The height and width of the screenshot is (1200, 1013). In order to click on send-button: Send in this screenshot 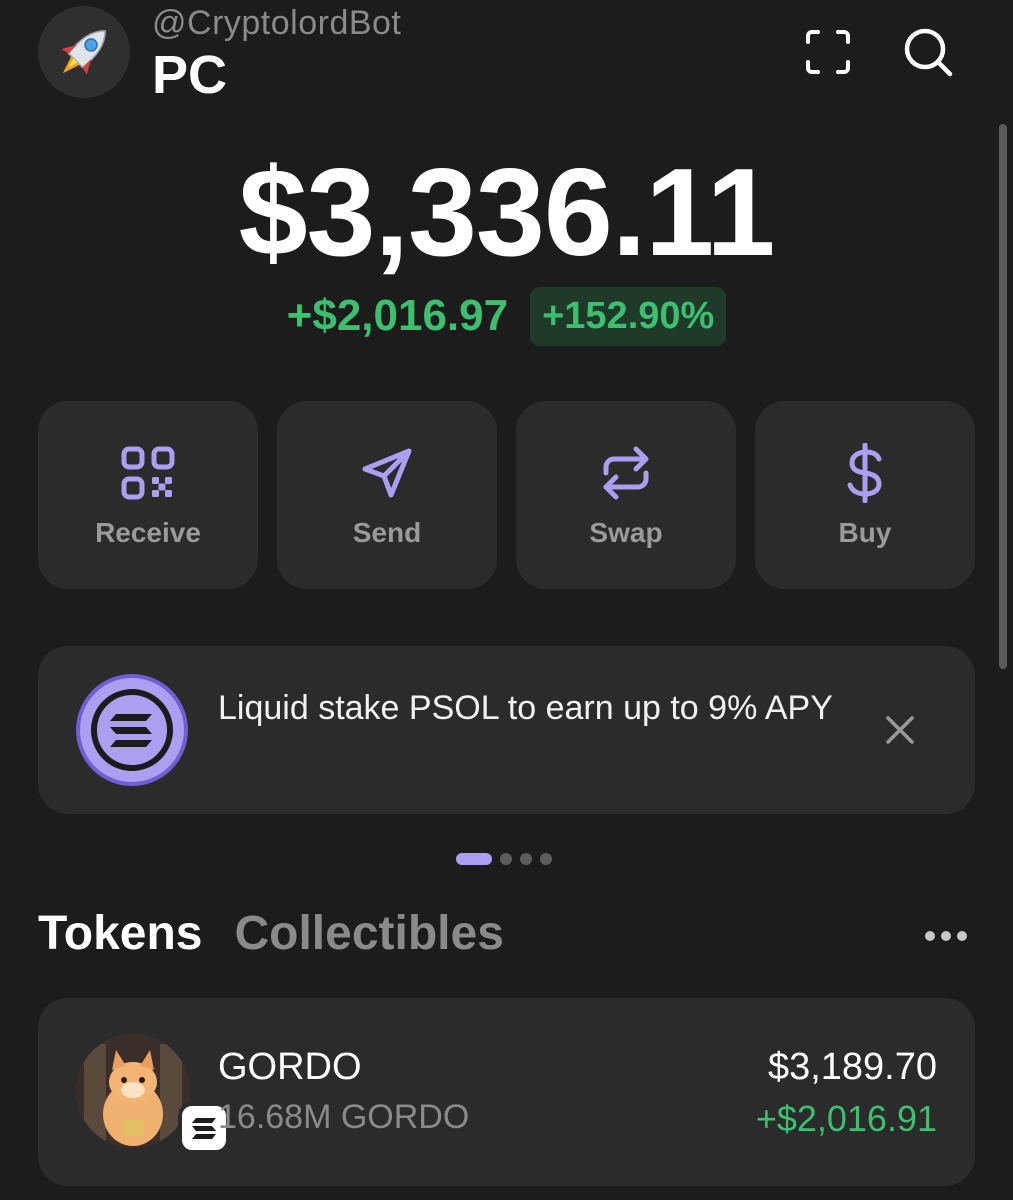, I will do `click(387, 495)`.